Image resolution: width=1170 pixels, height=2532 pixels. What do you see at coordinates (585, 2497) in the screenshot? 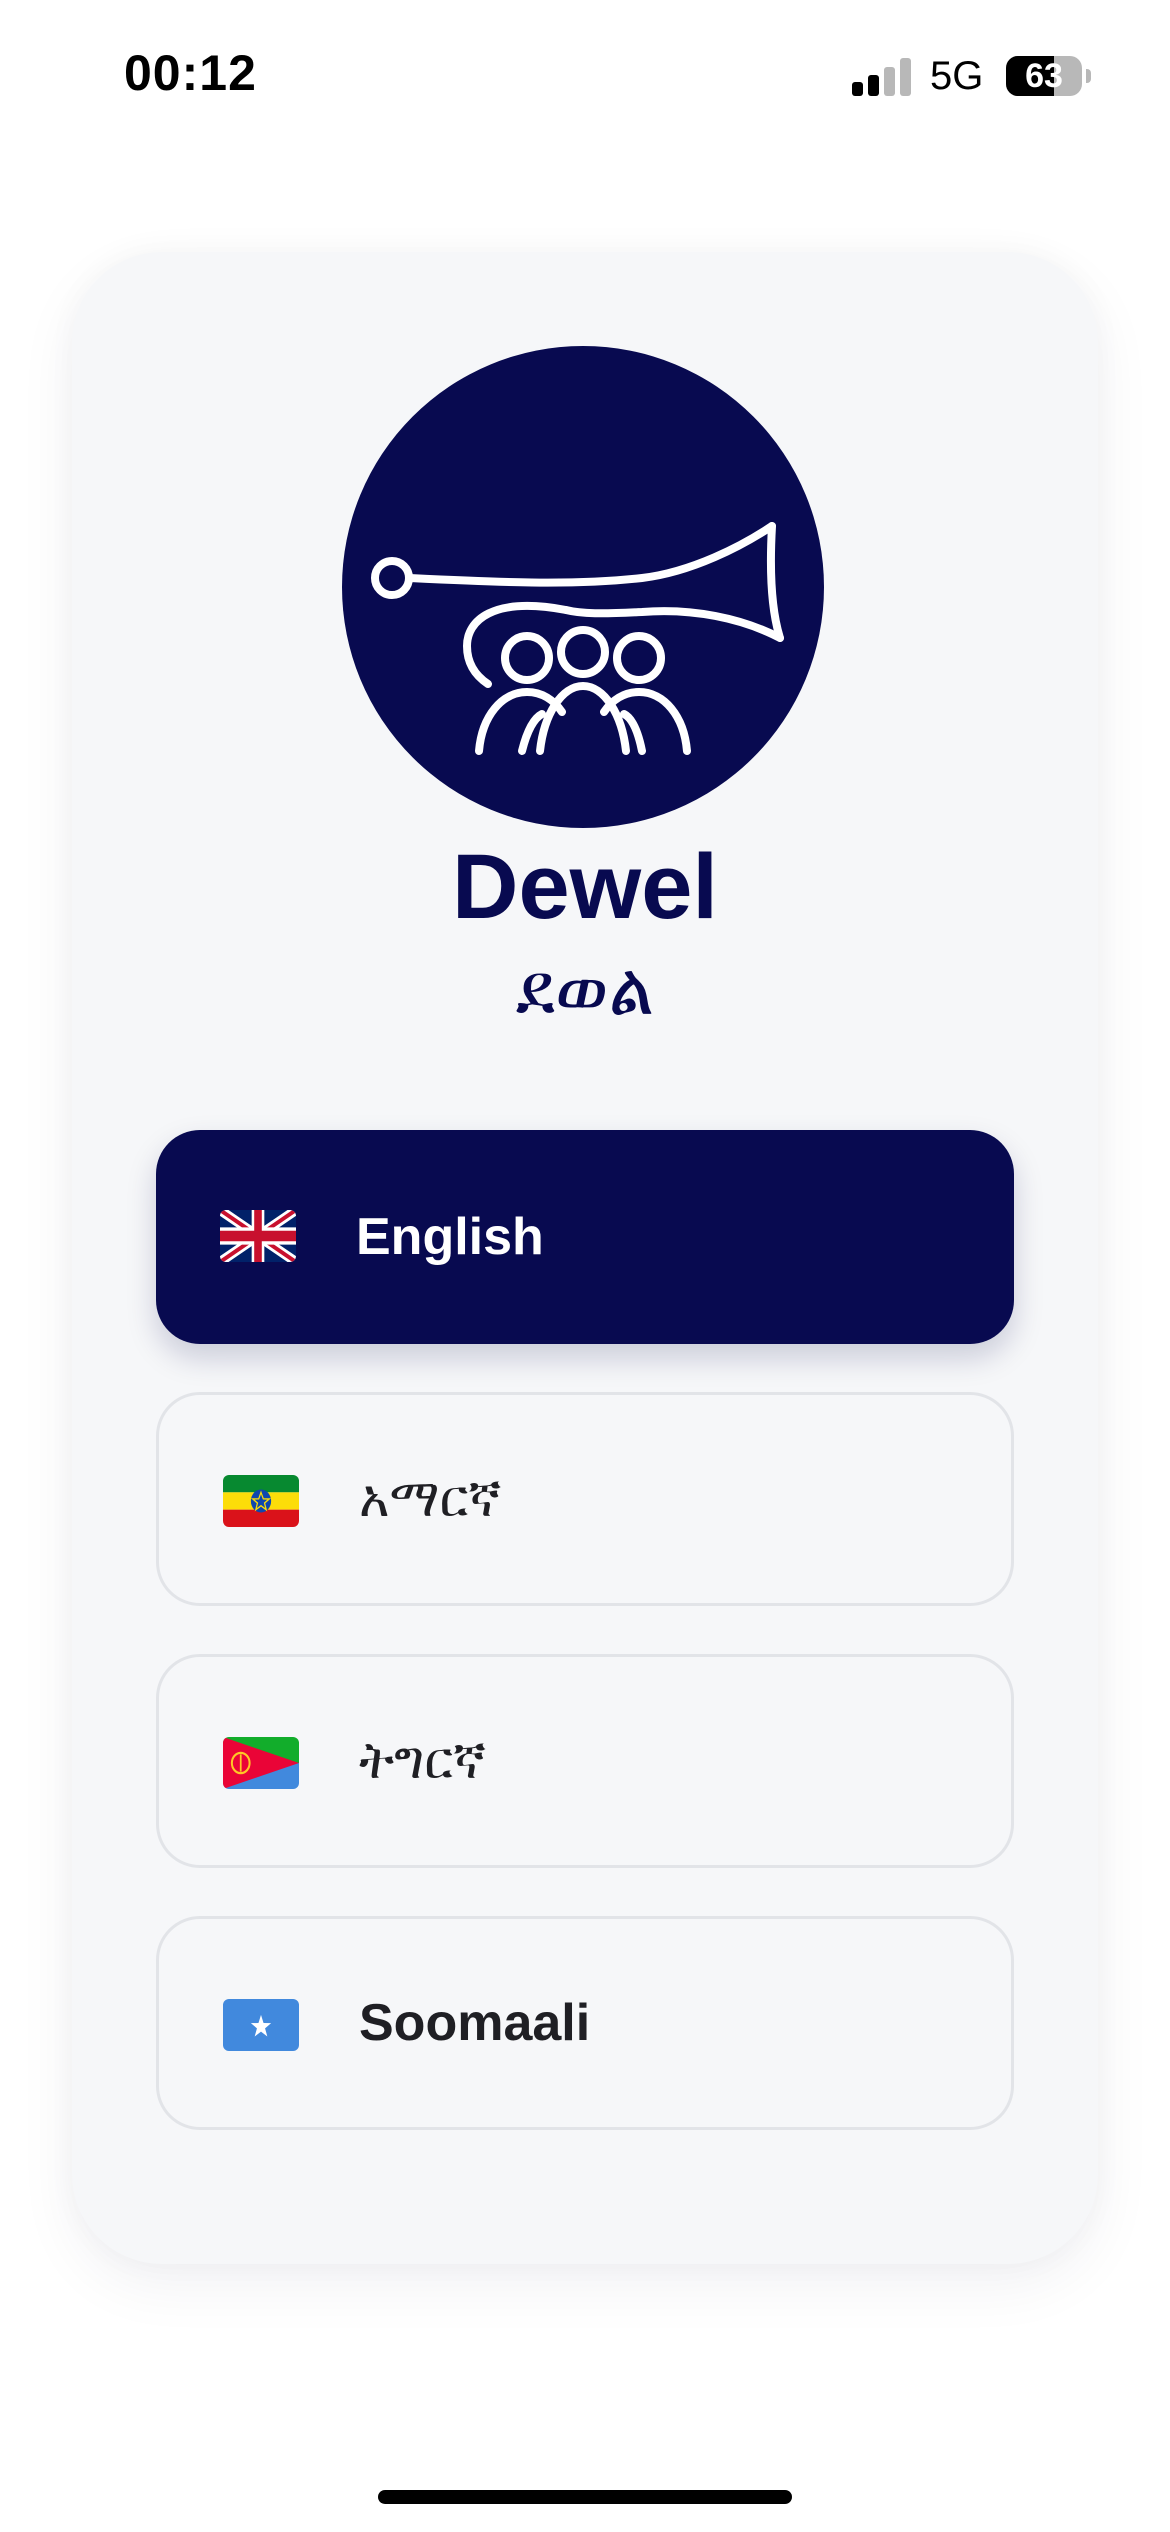
I see `home-indicator` at bounding box center [585, 2497].